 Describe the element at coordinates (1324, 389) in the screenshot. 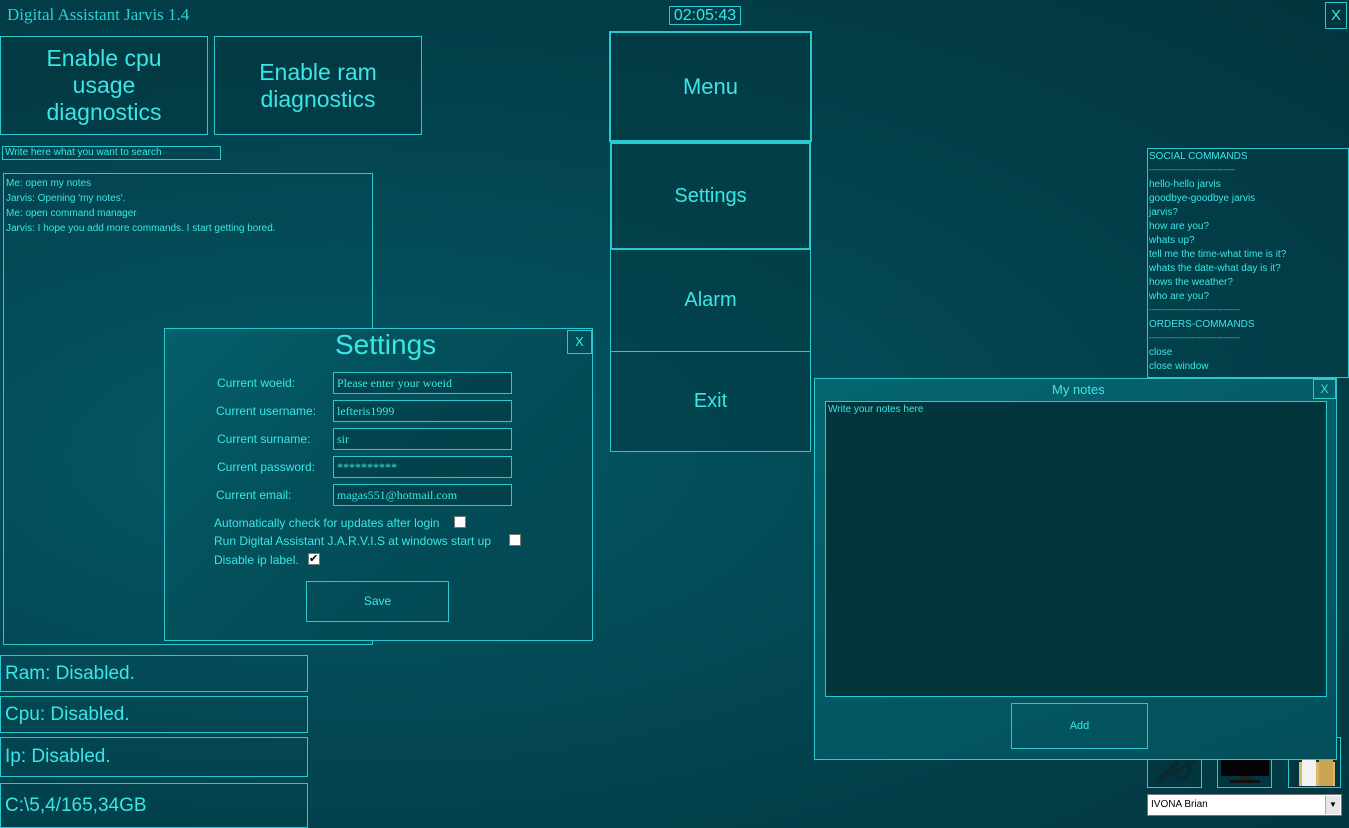

I see `notes-close-button: X` at that location.